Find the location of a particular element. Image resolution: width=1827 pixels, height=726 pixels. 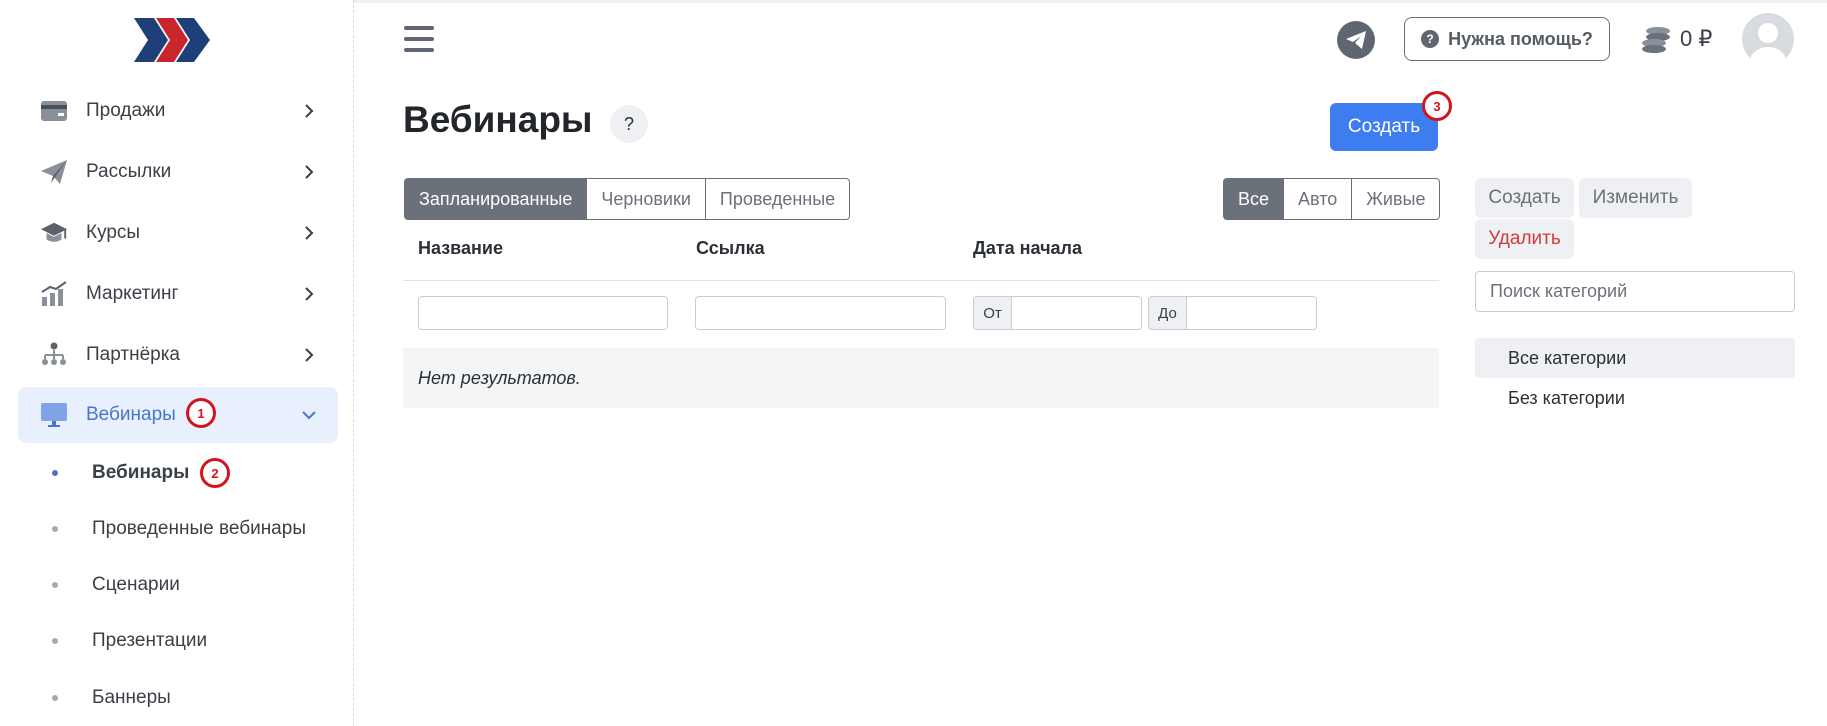

sidebar-item-mailings: Рассылки is located at coordinates (178, 172).